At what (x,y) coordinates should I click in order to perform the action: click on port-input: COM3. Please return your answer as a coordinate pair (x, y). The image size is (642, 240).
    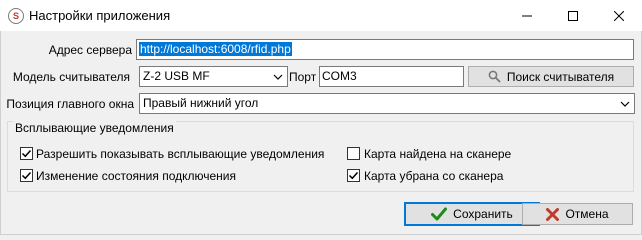
    Looking at the image, I should click on (391, 76).